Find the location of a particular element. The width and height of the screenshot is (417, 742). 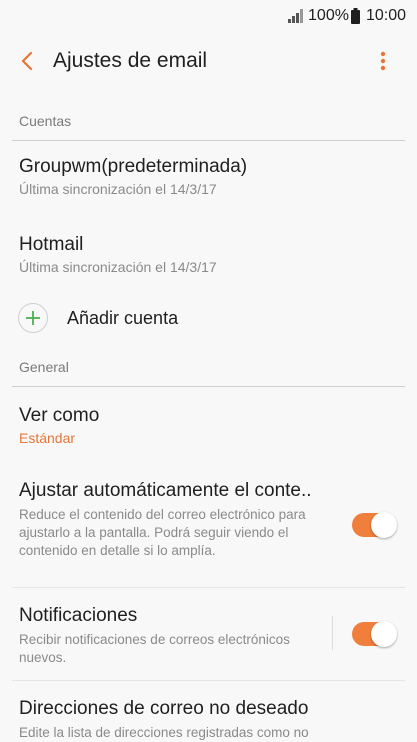

page-title: Ajustes de email is located at coordinates (130, 60).